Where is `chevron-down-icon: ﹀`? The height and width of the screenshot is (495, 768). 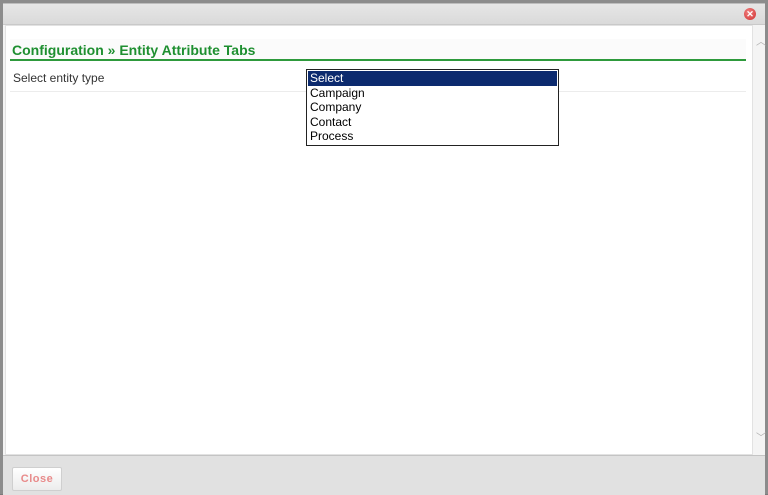 chevron-down-icon: ﹀ is located at coordinates (761, 439).